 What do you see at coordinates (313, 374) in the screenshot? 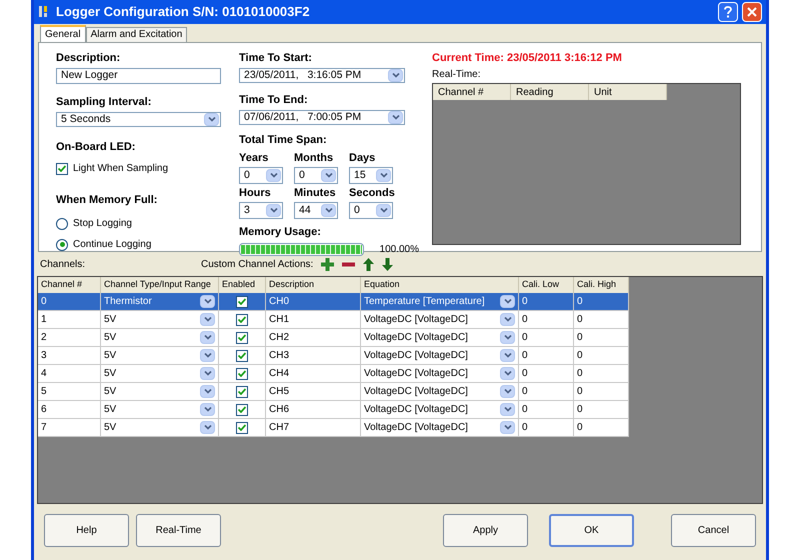
I see `table-cell: CH4` at bounding box center [313, 374].